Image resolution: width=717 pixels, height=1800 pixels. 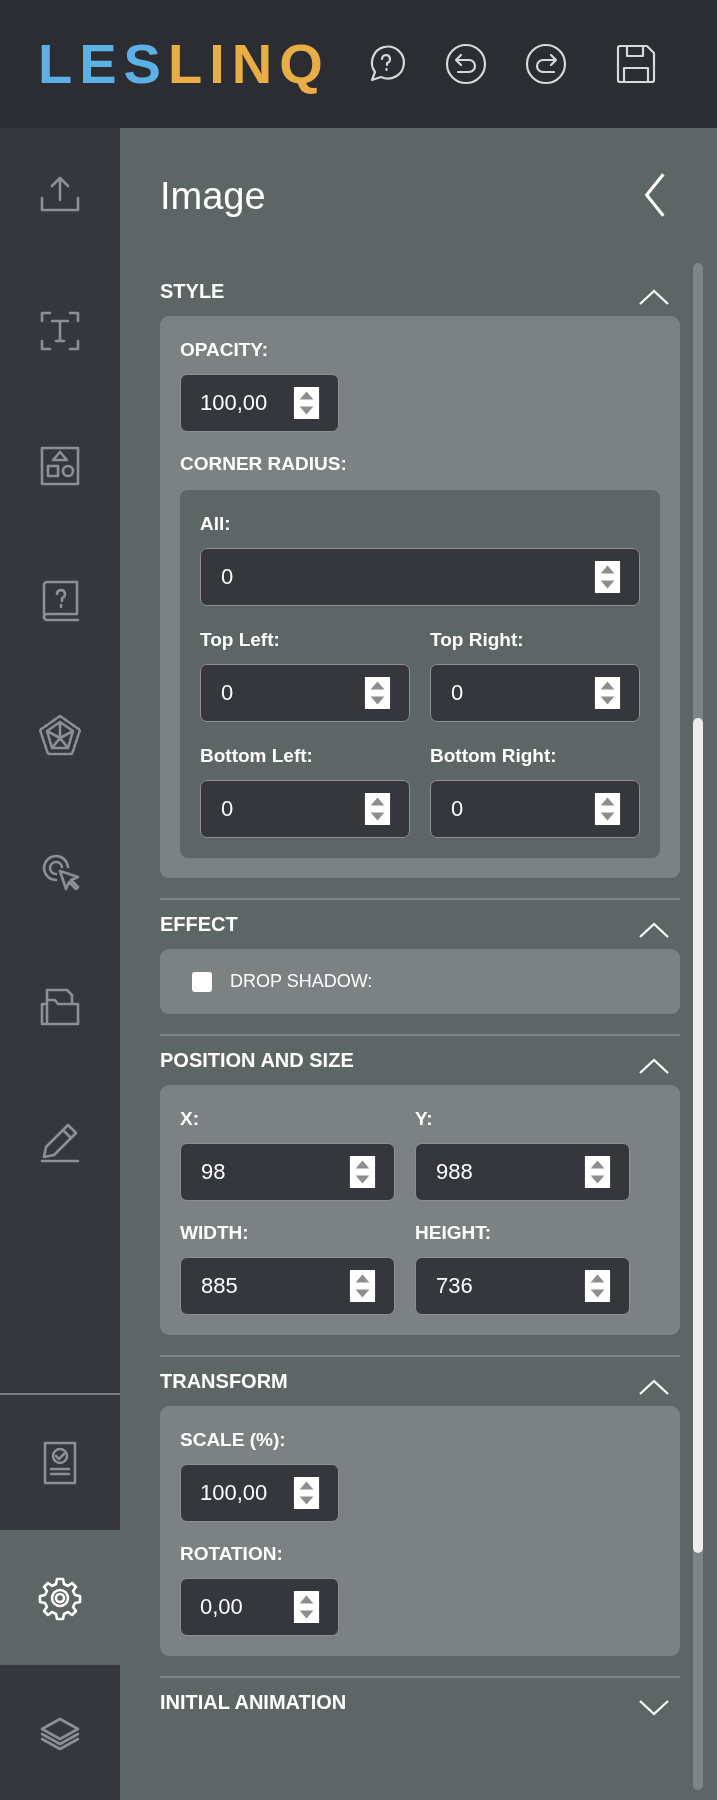 I want to click on expand-button, so click(x=654, y=1707).